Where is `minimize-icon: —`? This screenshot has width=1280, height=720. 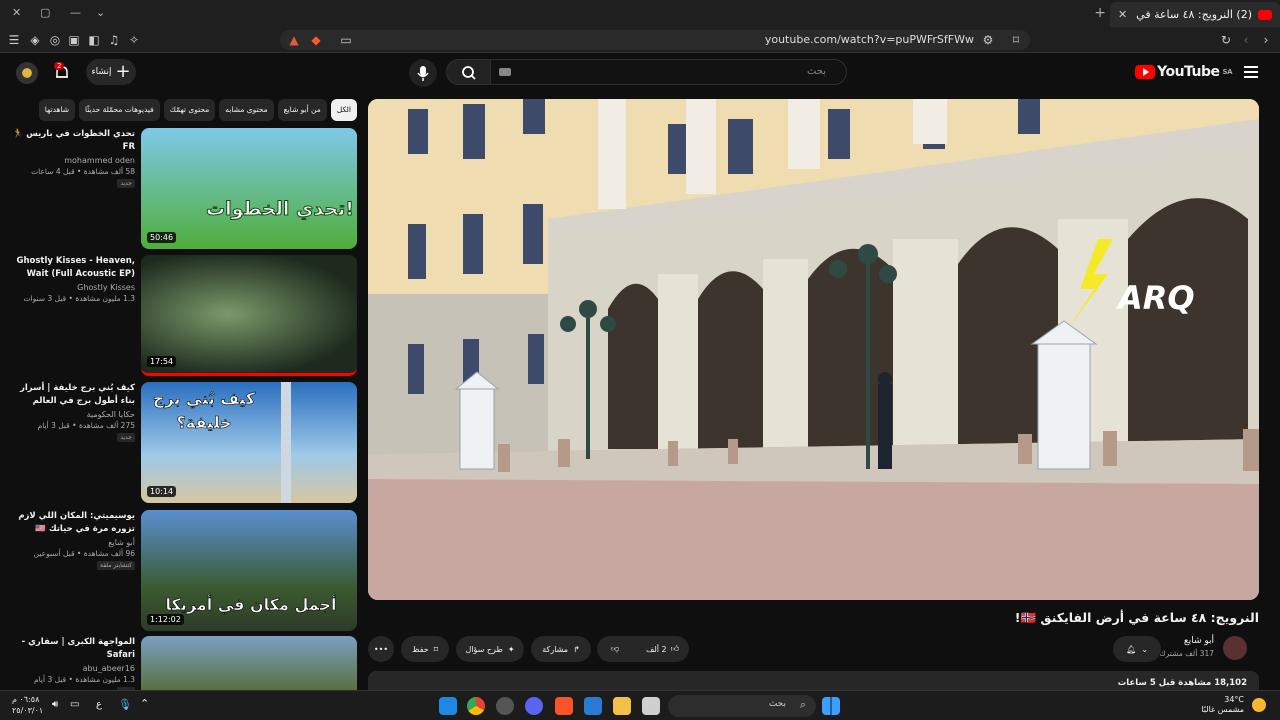 minimize-icon: — is located at coordinates (75, 12).